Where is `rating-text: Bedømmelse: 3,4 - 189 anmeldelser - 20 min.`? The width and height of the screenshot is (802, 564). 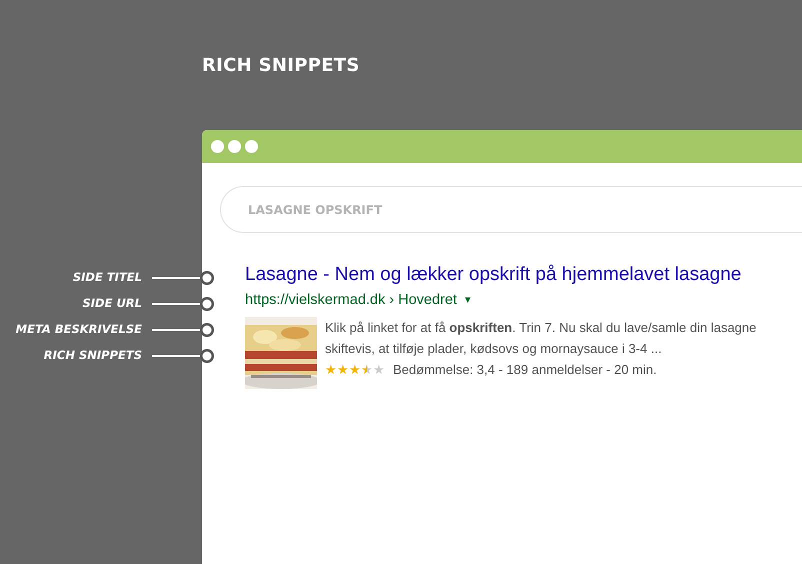
rating-text: Bedømmelse: 3,4 - 189 anmeldelser - 20 min. is located at coordinates (525, 370).